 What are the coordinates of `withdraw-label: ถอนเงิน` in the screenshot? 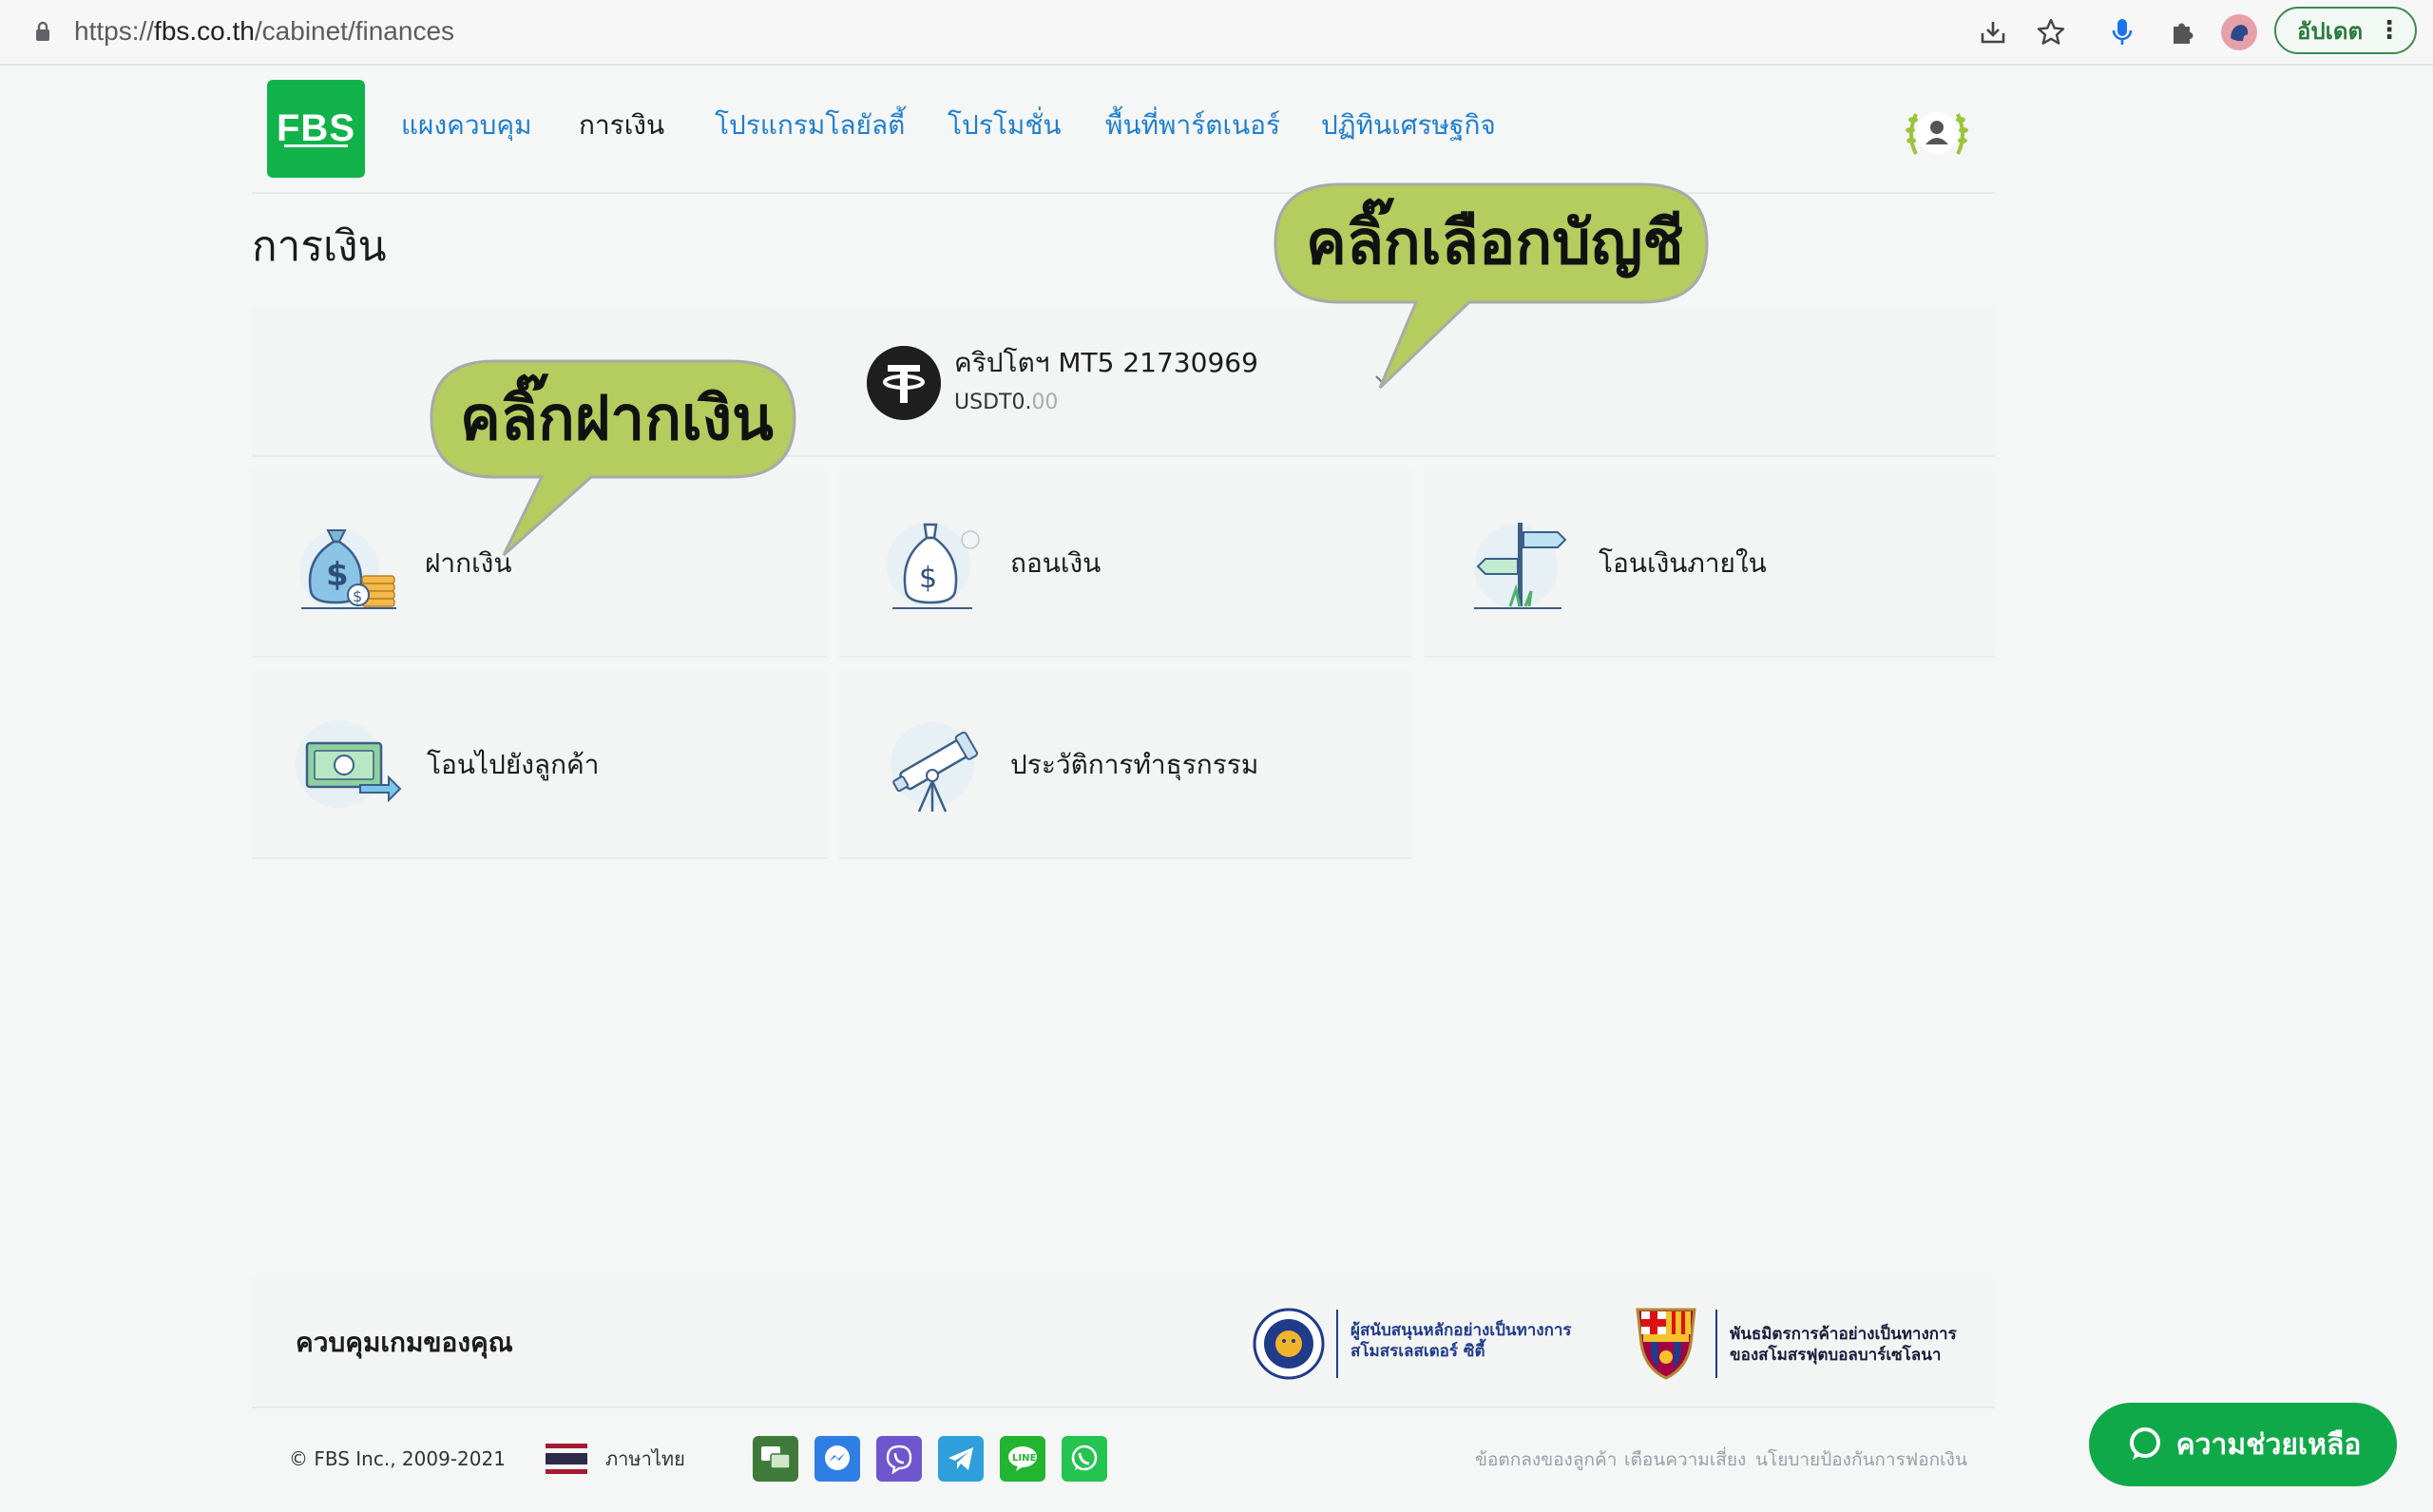 It's located at (1056, 563).